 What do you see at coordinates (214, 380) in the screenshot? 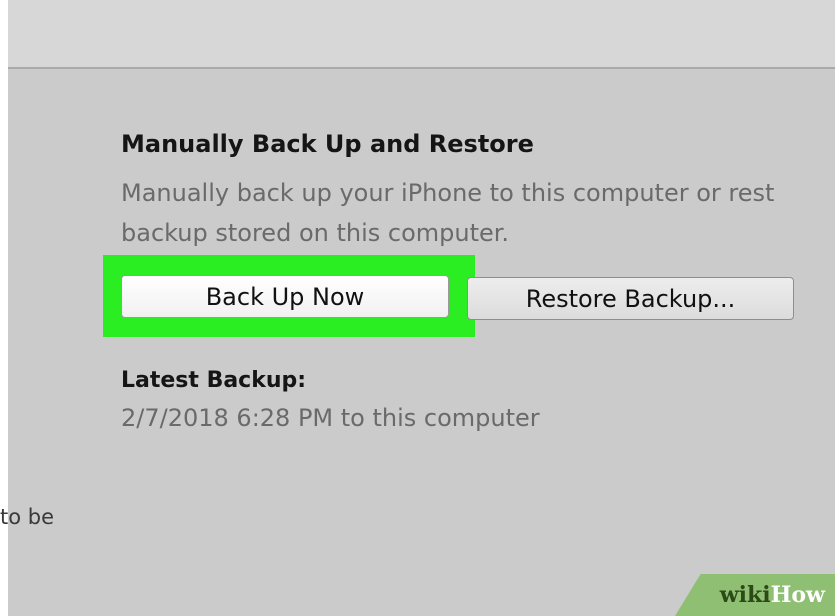
I see `latest-backup-title: Latest Backup:` at bounding box center [214, 380].